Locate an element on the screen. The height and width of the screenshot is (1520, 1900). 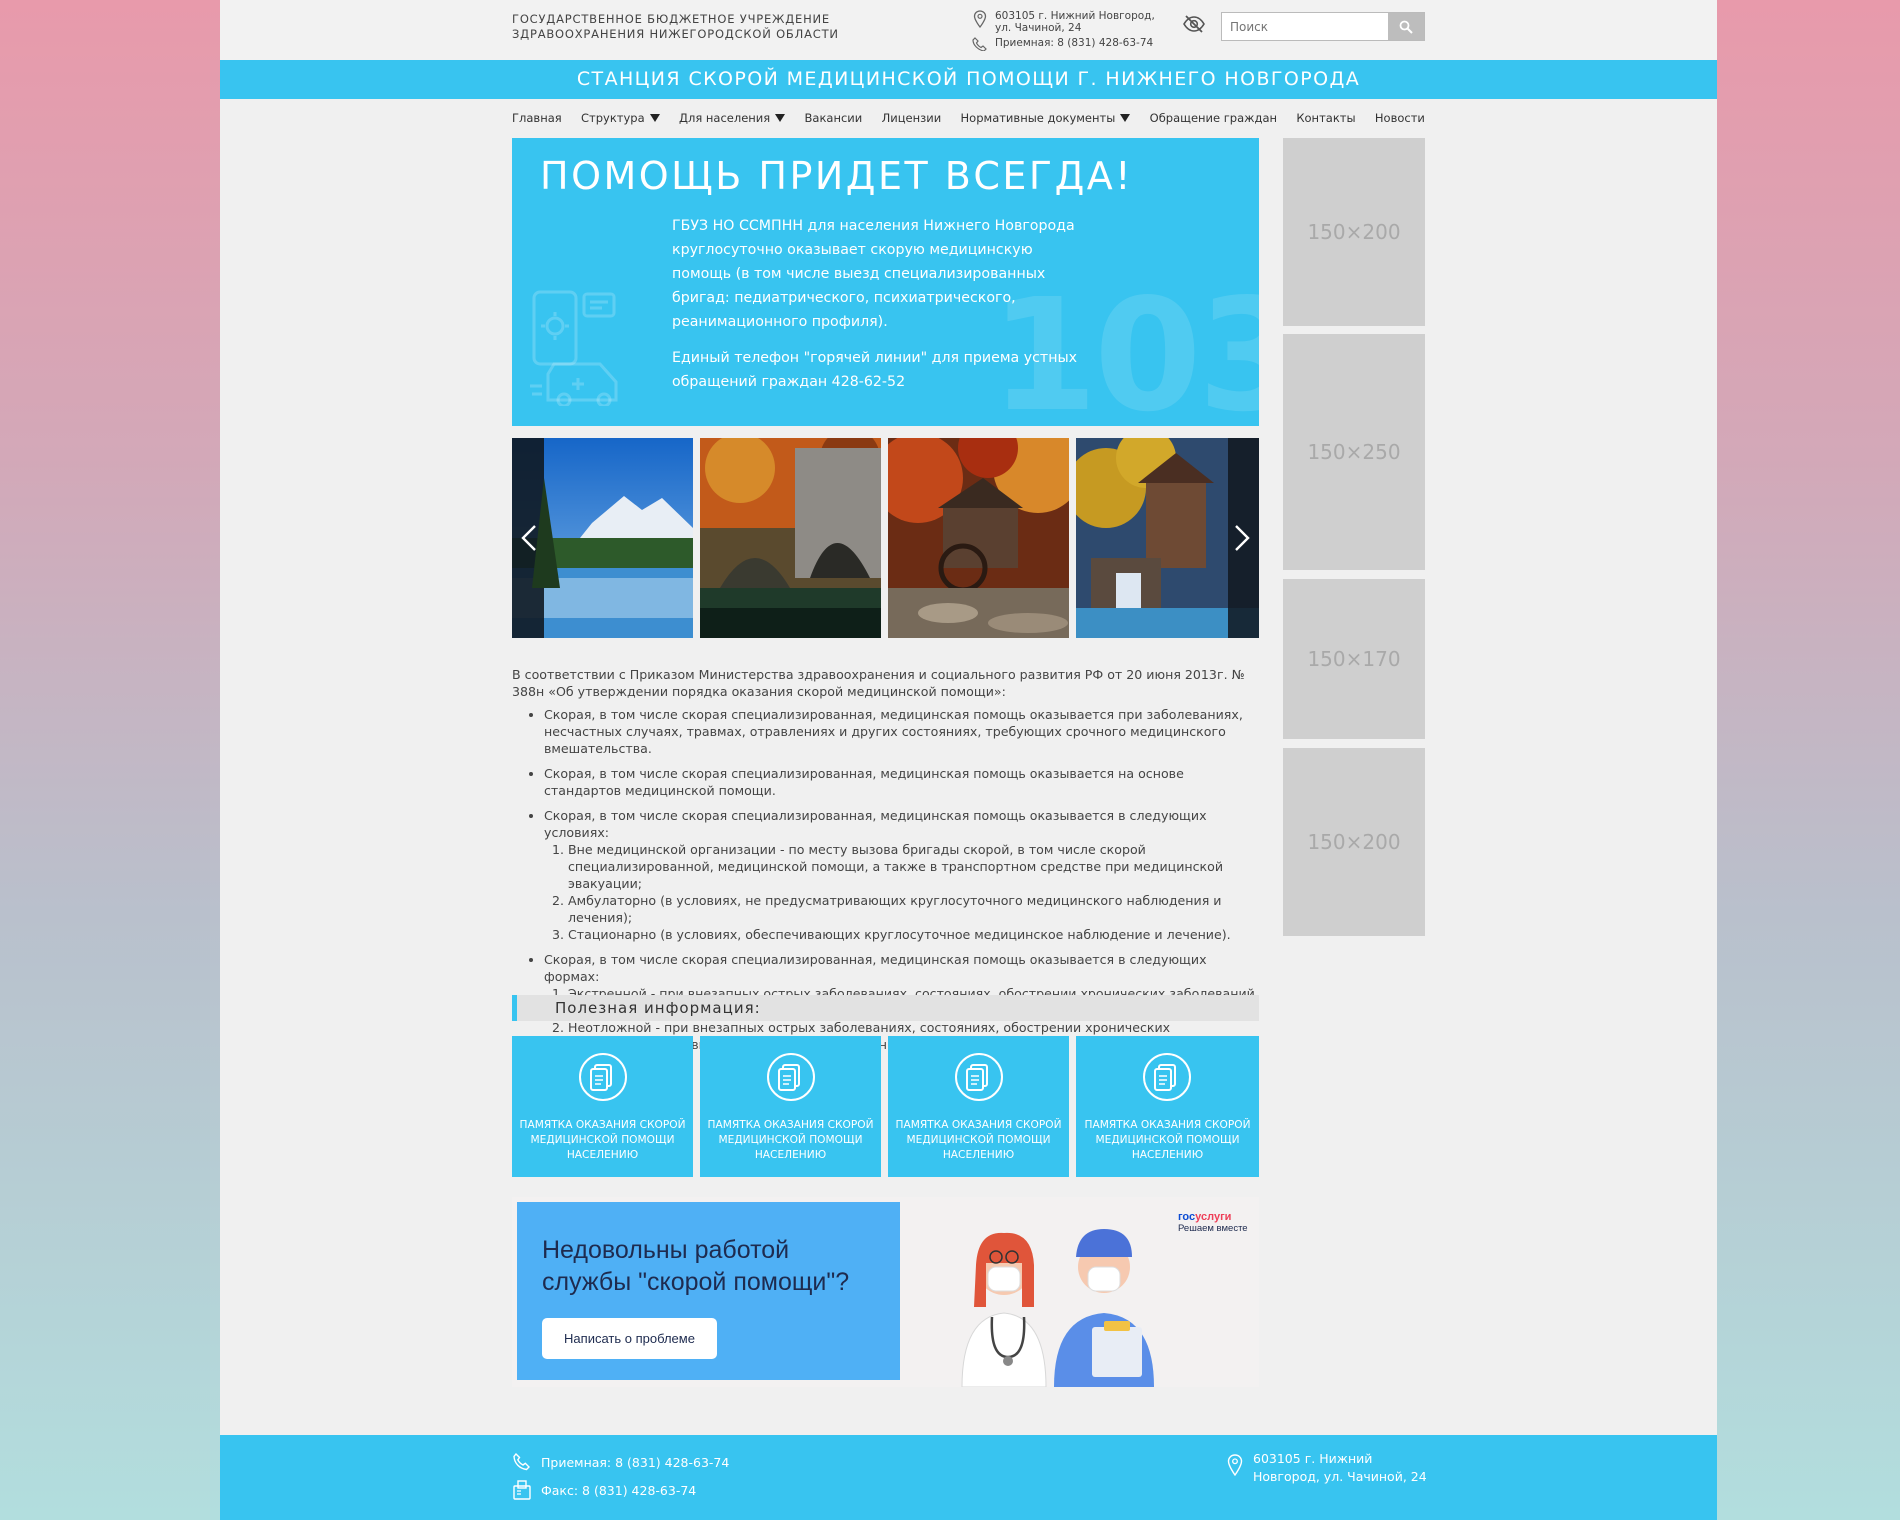
ad-size-label: 150×250 is located at coordinates (1354, 452).